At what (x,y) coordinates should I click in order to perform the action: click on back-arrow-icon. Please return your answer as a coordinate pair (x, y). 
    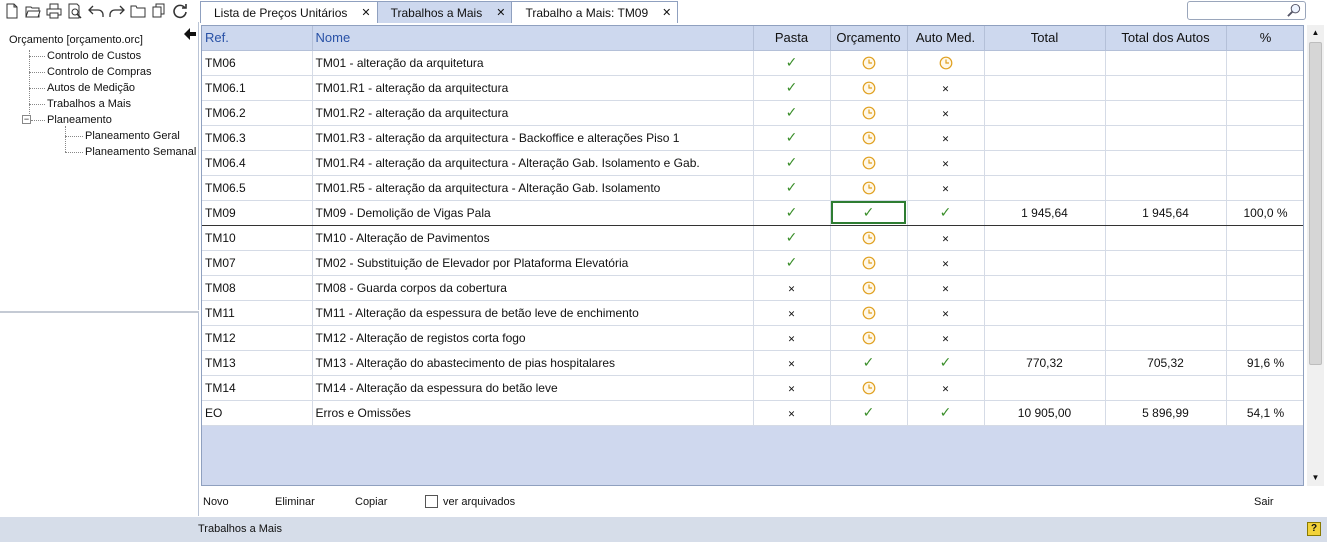
    Looking at the image, I should click on (190, 34).